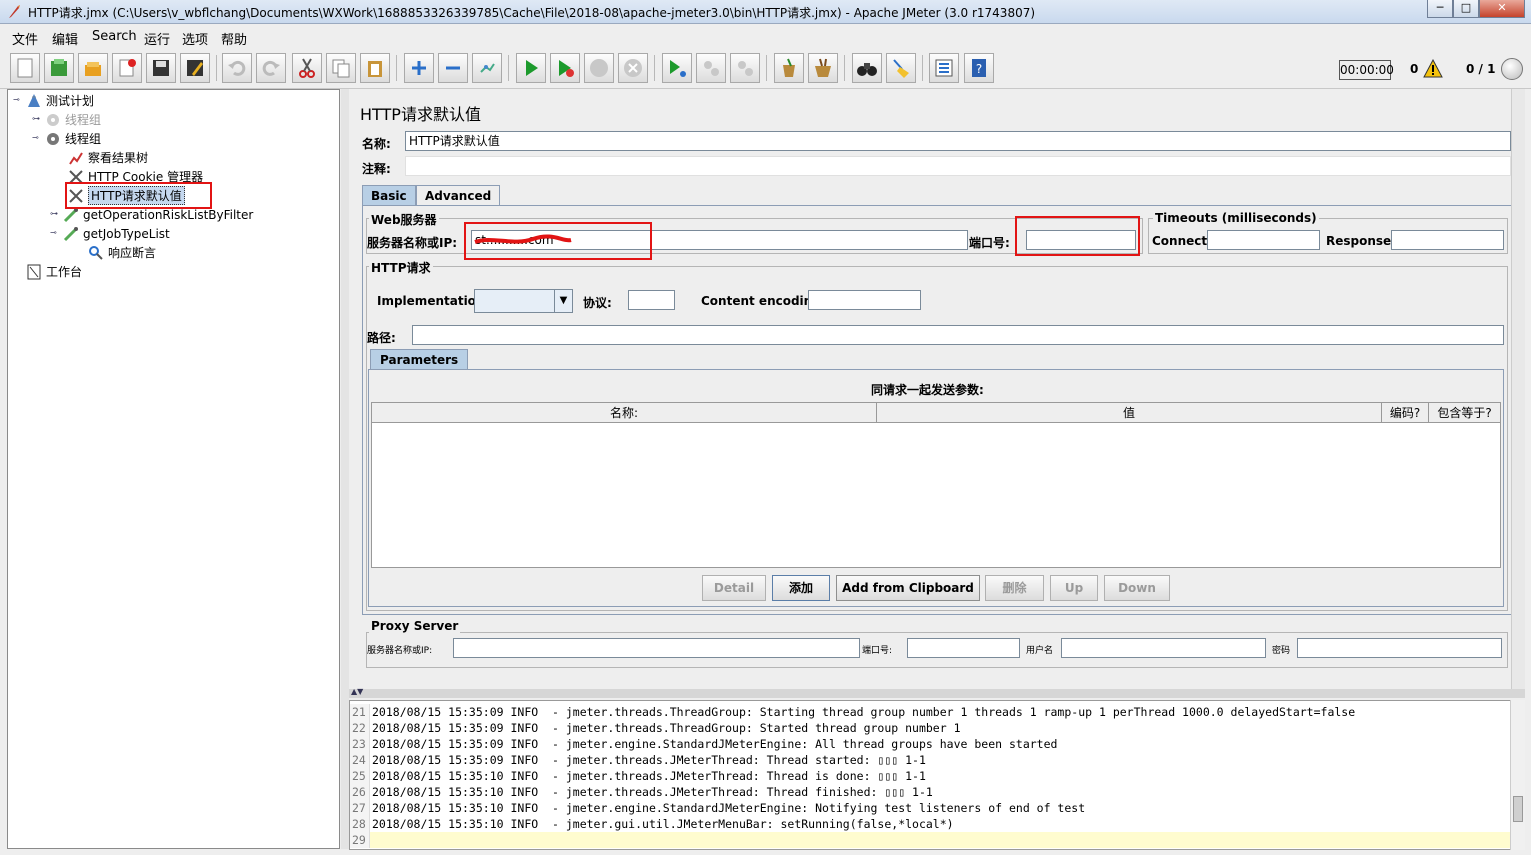 This screenshot has height=855, width=1531. I want to click on broom-icon, so click(901, 68).